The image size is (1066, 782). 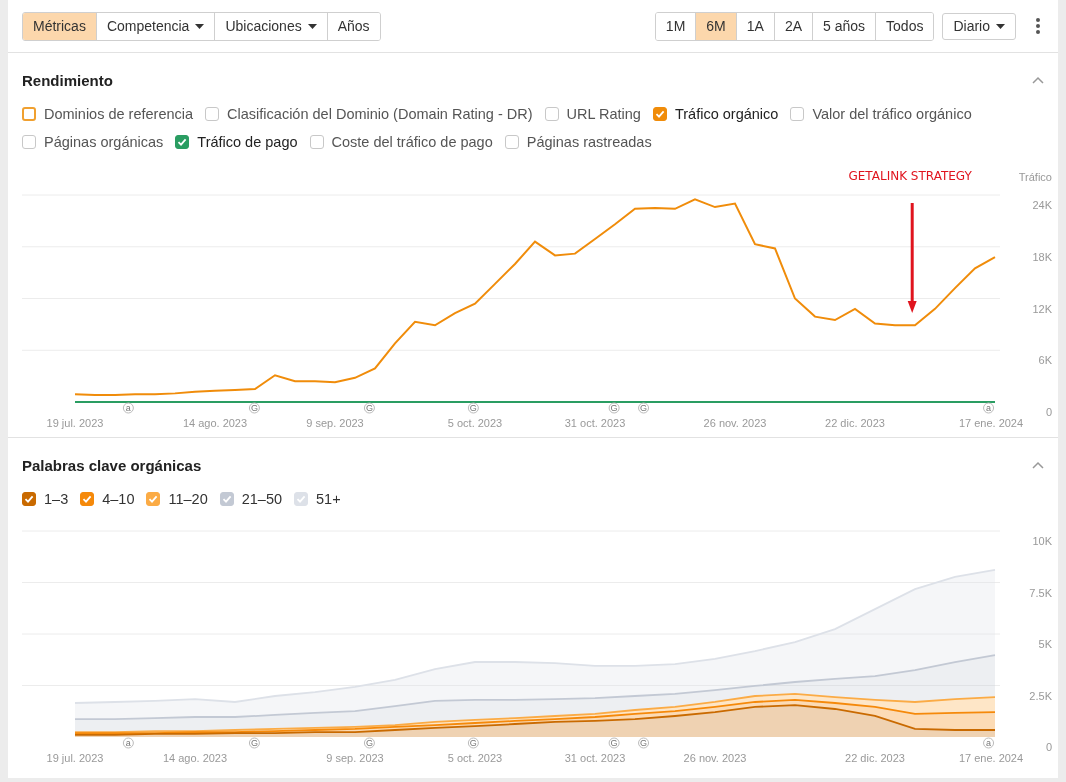 What do you see at coordinates (56, 499) in the screenshot?
I see `position-label: 1–3` at bounding box center [56, 499].